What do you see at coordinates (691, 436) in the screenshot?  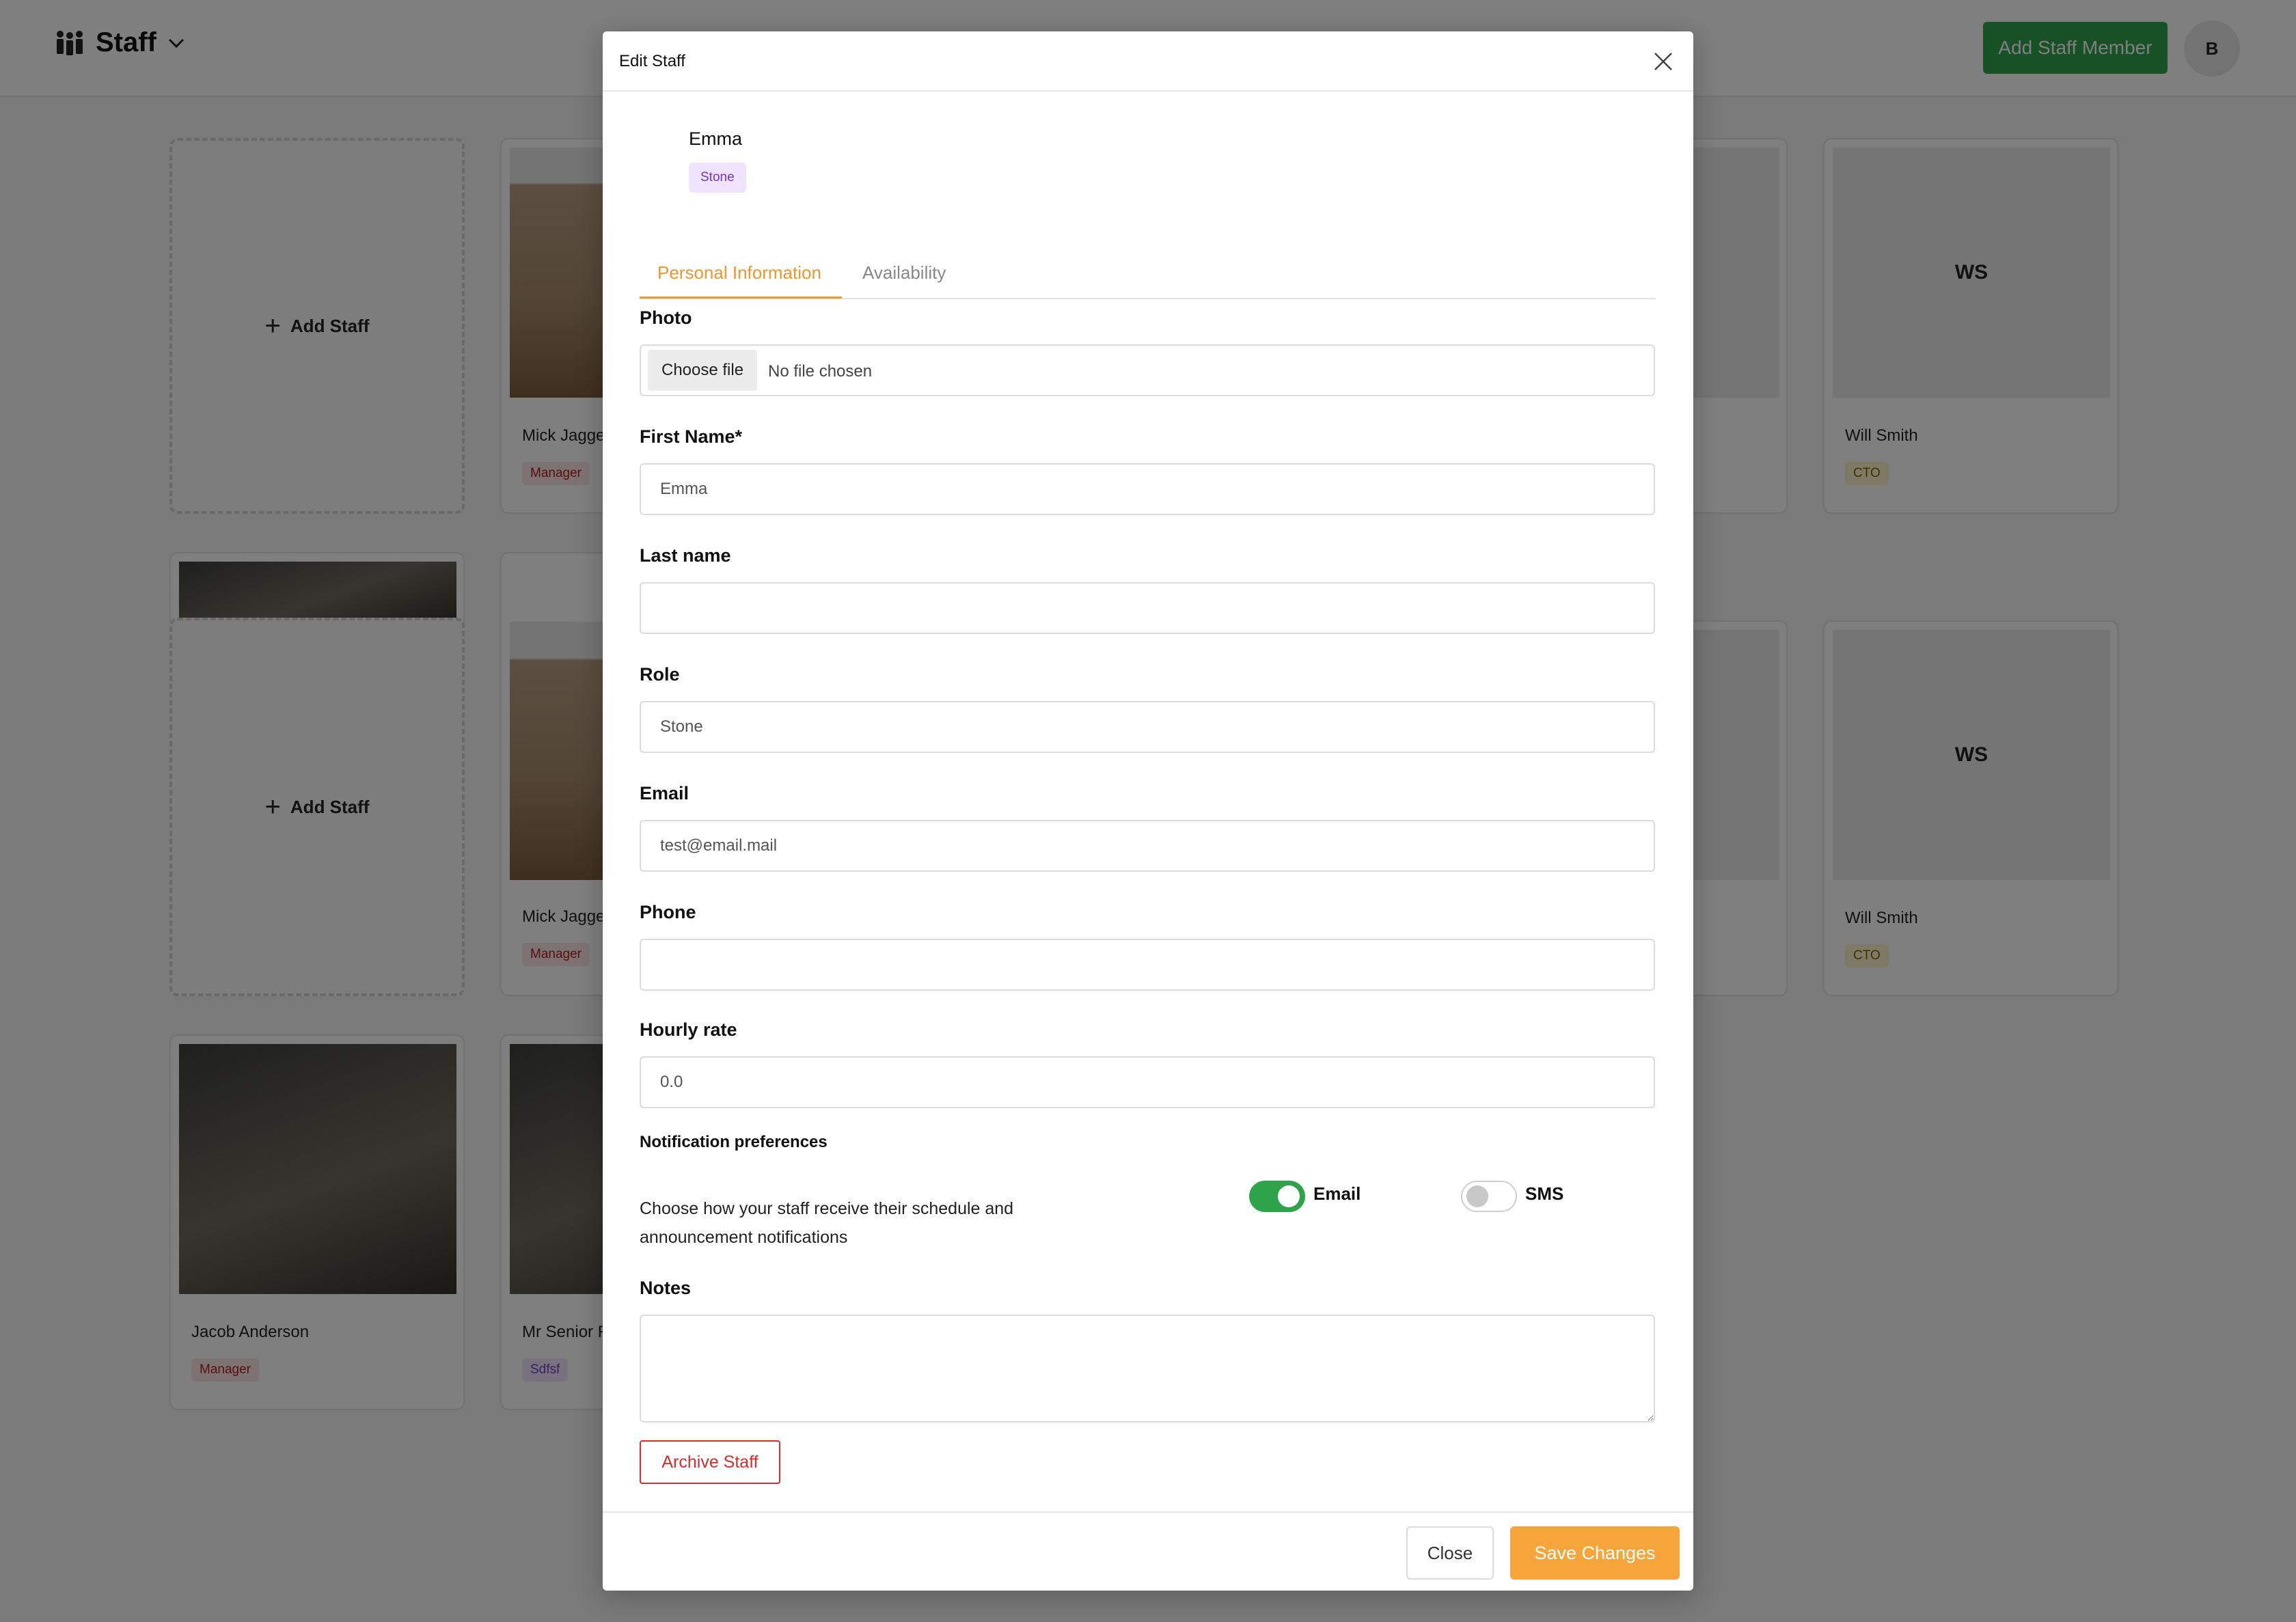 I see `first-name-label: First Name*` at bounding box center [691, 436].